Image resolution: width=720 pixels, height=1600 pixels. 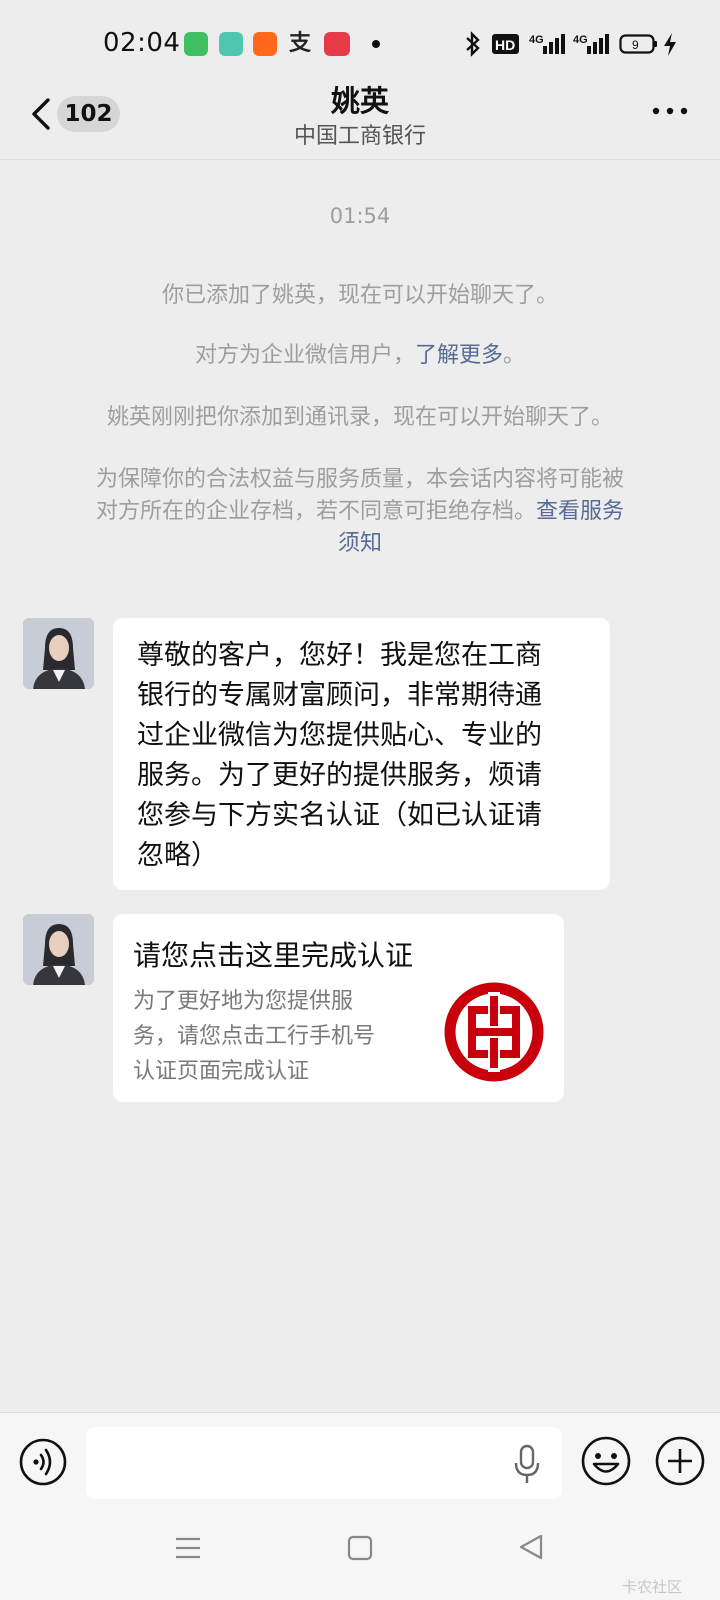 I want to click on emoji-icon, so click(x=606, y=1461).